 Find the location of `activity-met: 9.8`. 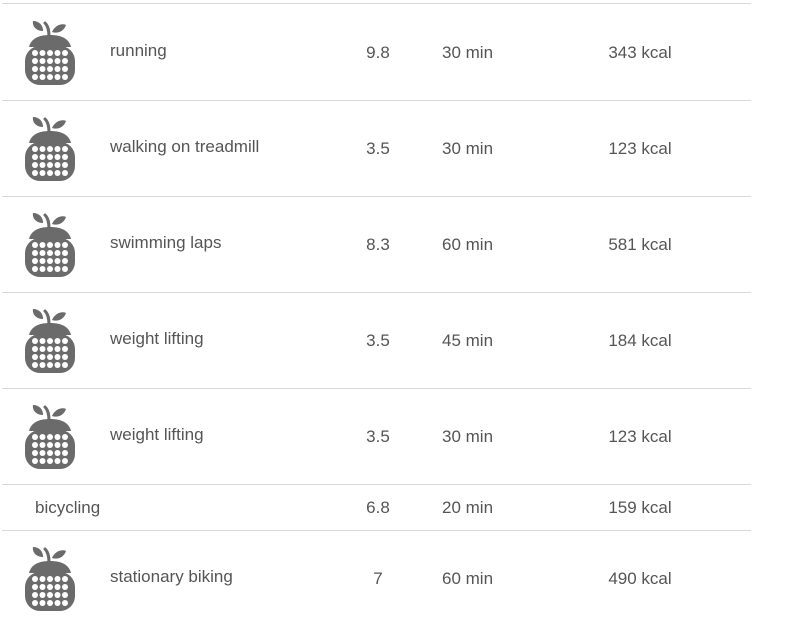

activity-met: 9.8 is located at coordinates (378, 52).